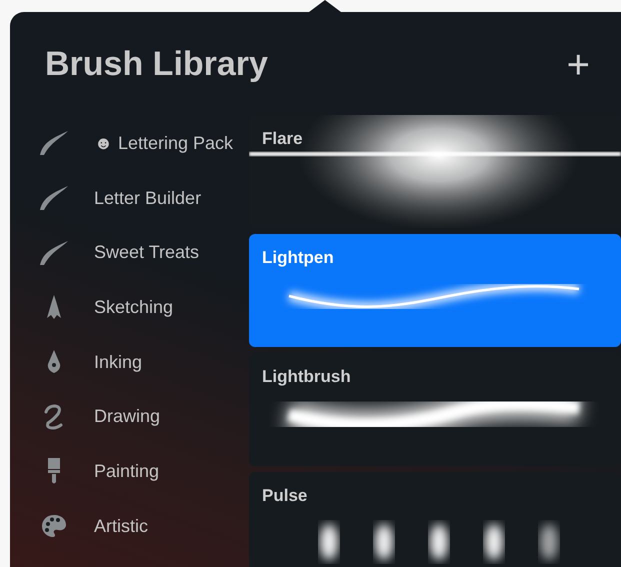  I want to click on category-item: Inking, so click(118, 362).